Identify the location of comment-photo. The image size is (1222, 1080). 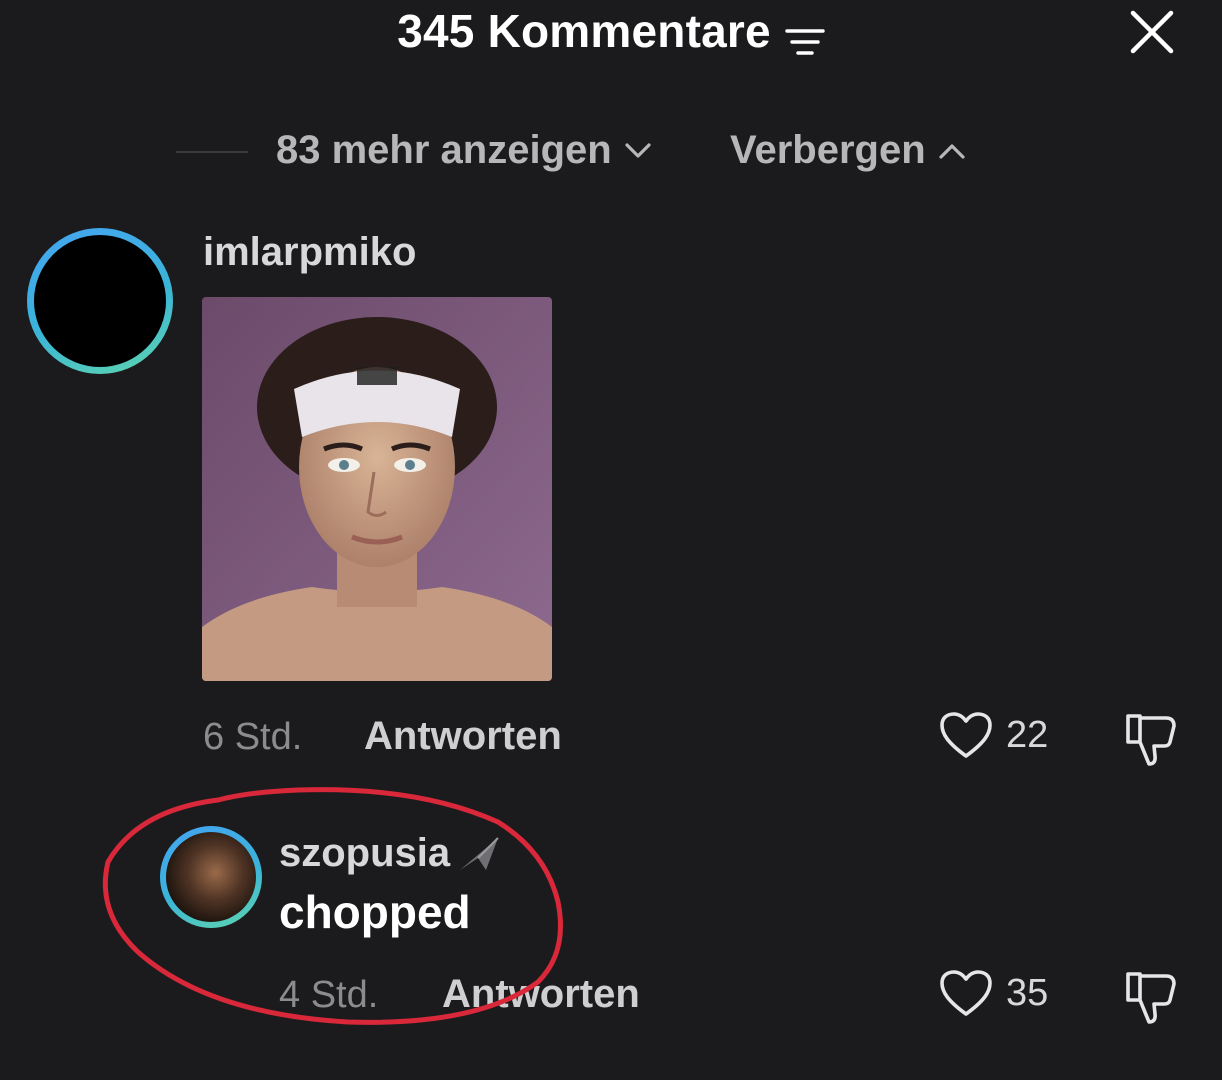
(377, 489).